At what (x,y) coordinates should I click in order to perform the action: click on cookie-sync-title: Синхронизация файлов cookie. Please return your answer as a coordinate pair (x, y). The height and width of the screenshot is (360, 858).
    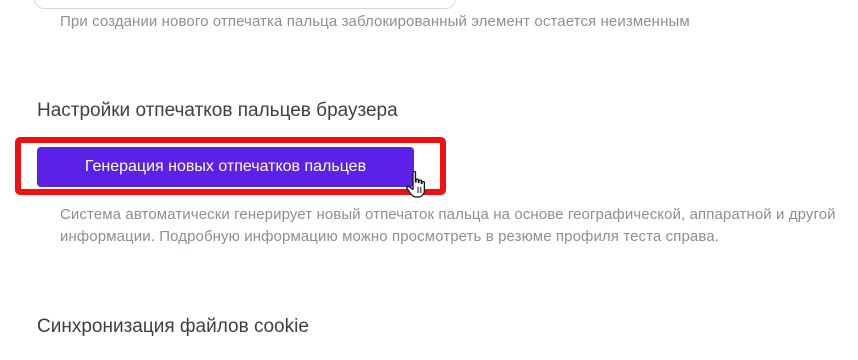
    Looking at the image, I should click on (173, 326).